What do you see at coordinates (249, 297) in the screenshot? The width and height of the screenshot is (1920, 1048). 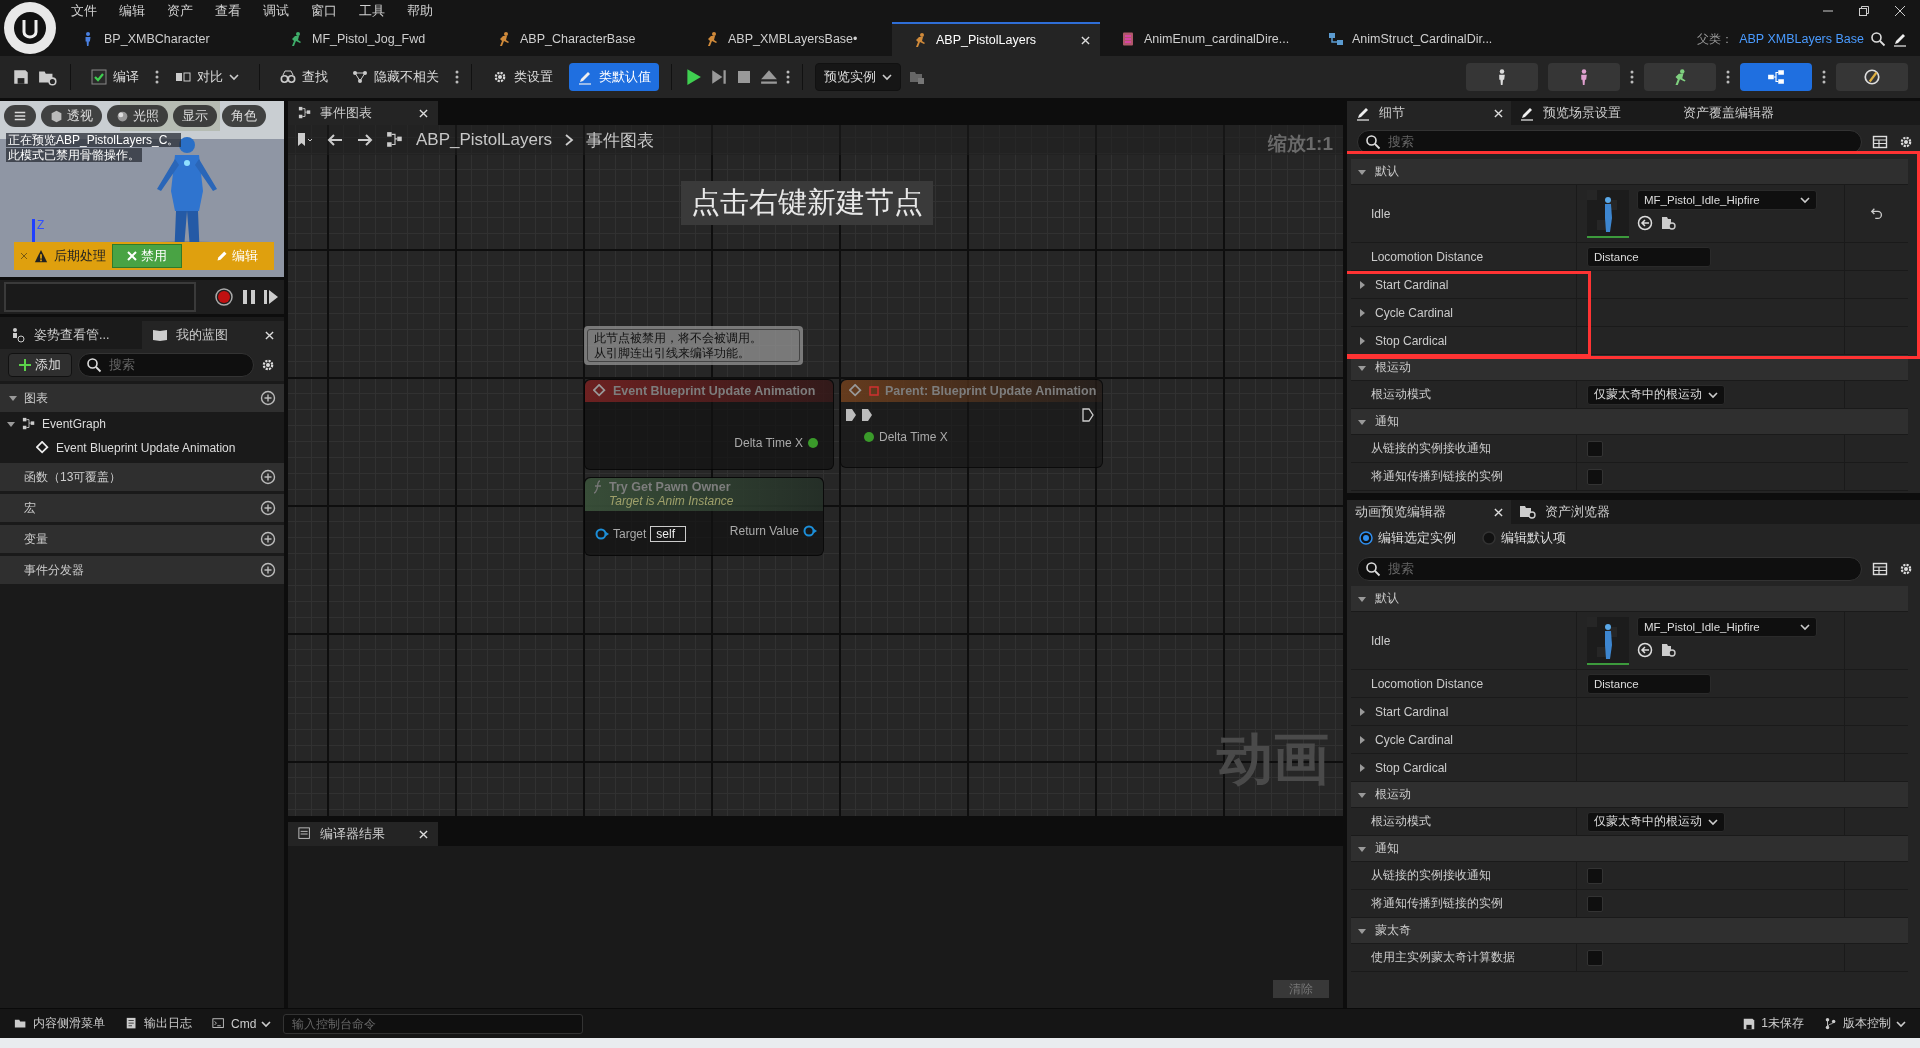 I see `pause-icon` at bounding box center [249, 297].